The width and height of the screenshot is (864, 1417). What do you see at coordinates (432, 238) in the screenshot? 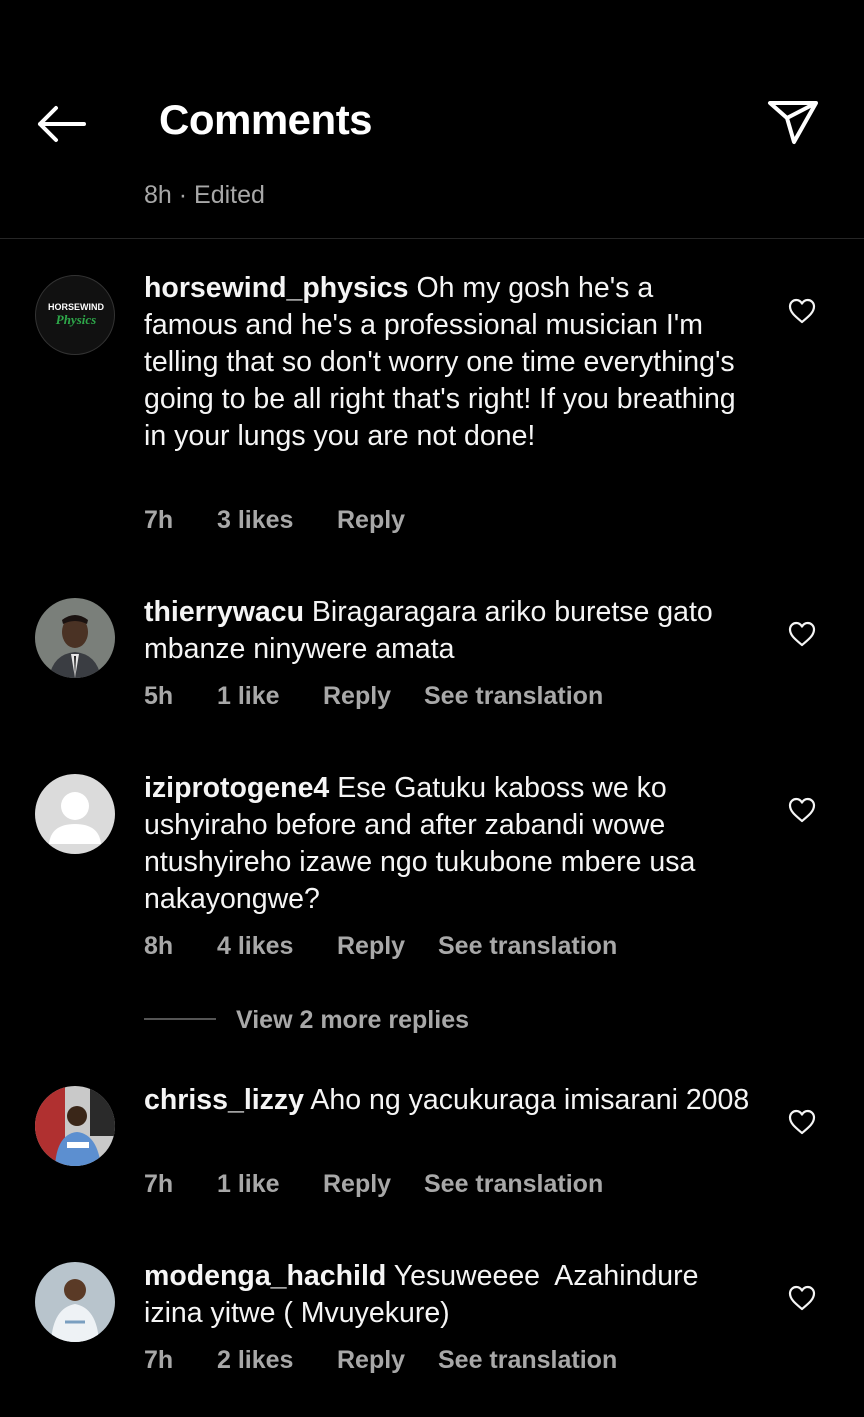
I see `divider` at bounding box center [432, 238].